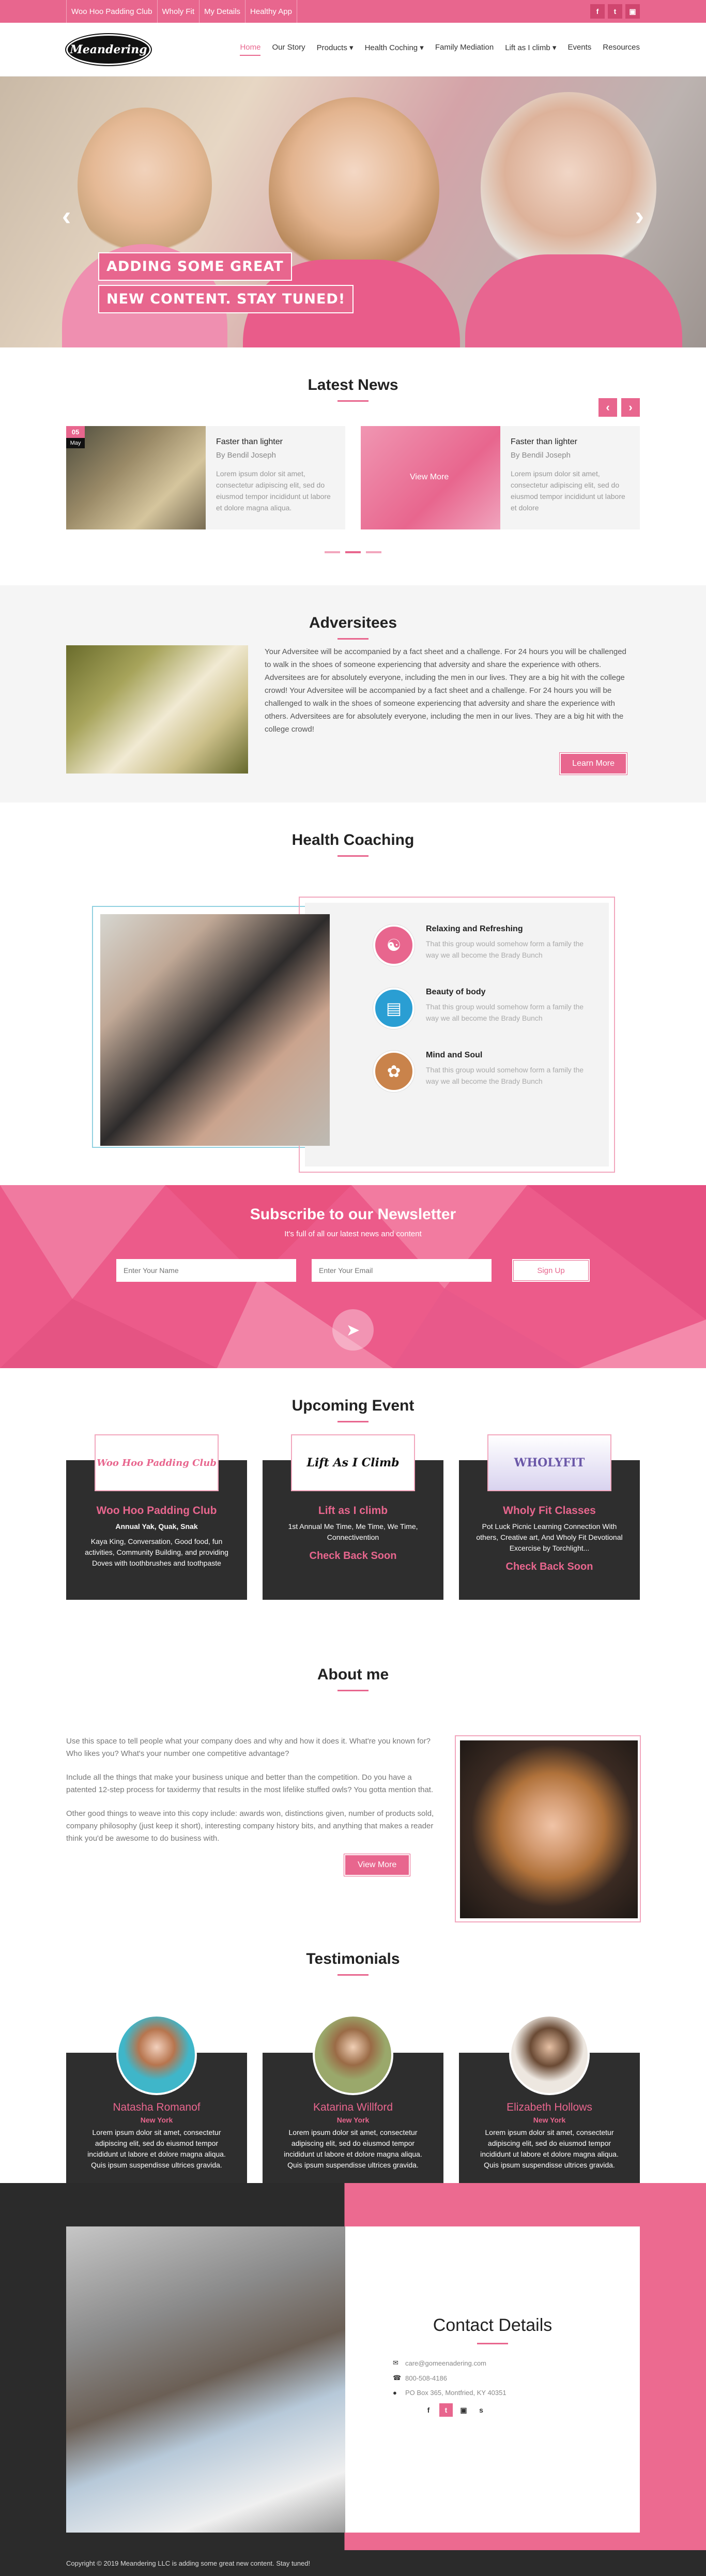 The image size is (706, 2576). I want to click on news-day: 05, so click(76, 432).